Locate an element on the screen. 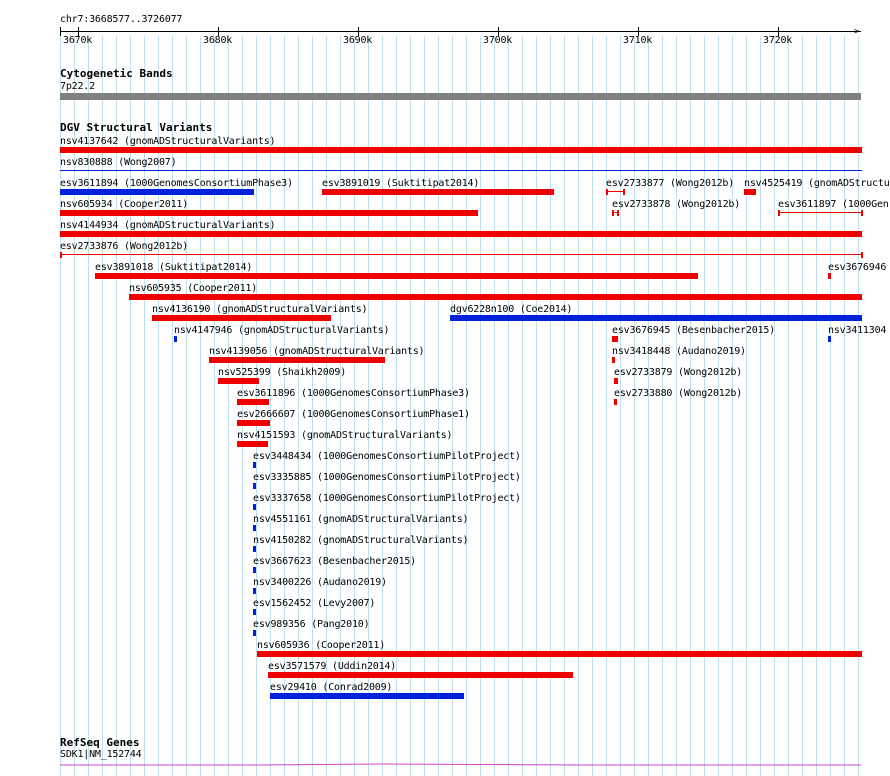  variant-label: esv2733876 (Wong2012b) is located at coordinates (124, 246).